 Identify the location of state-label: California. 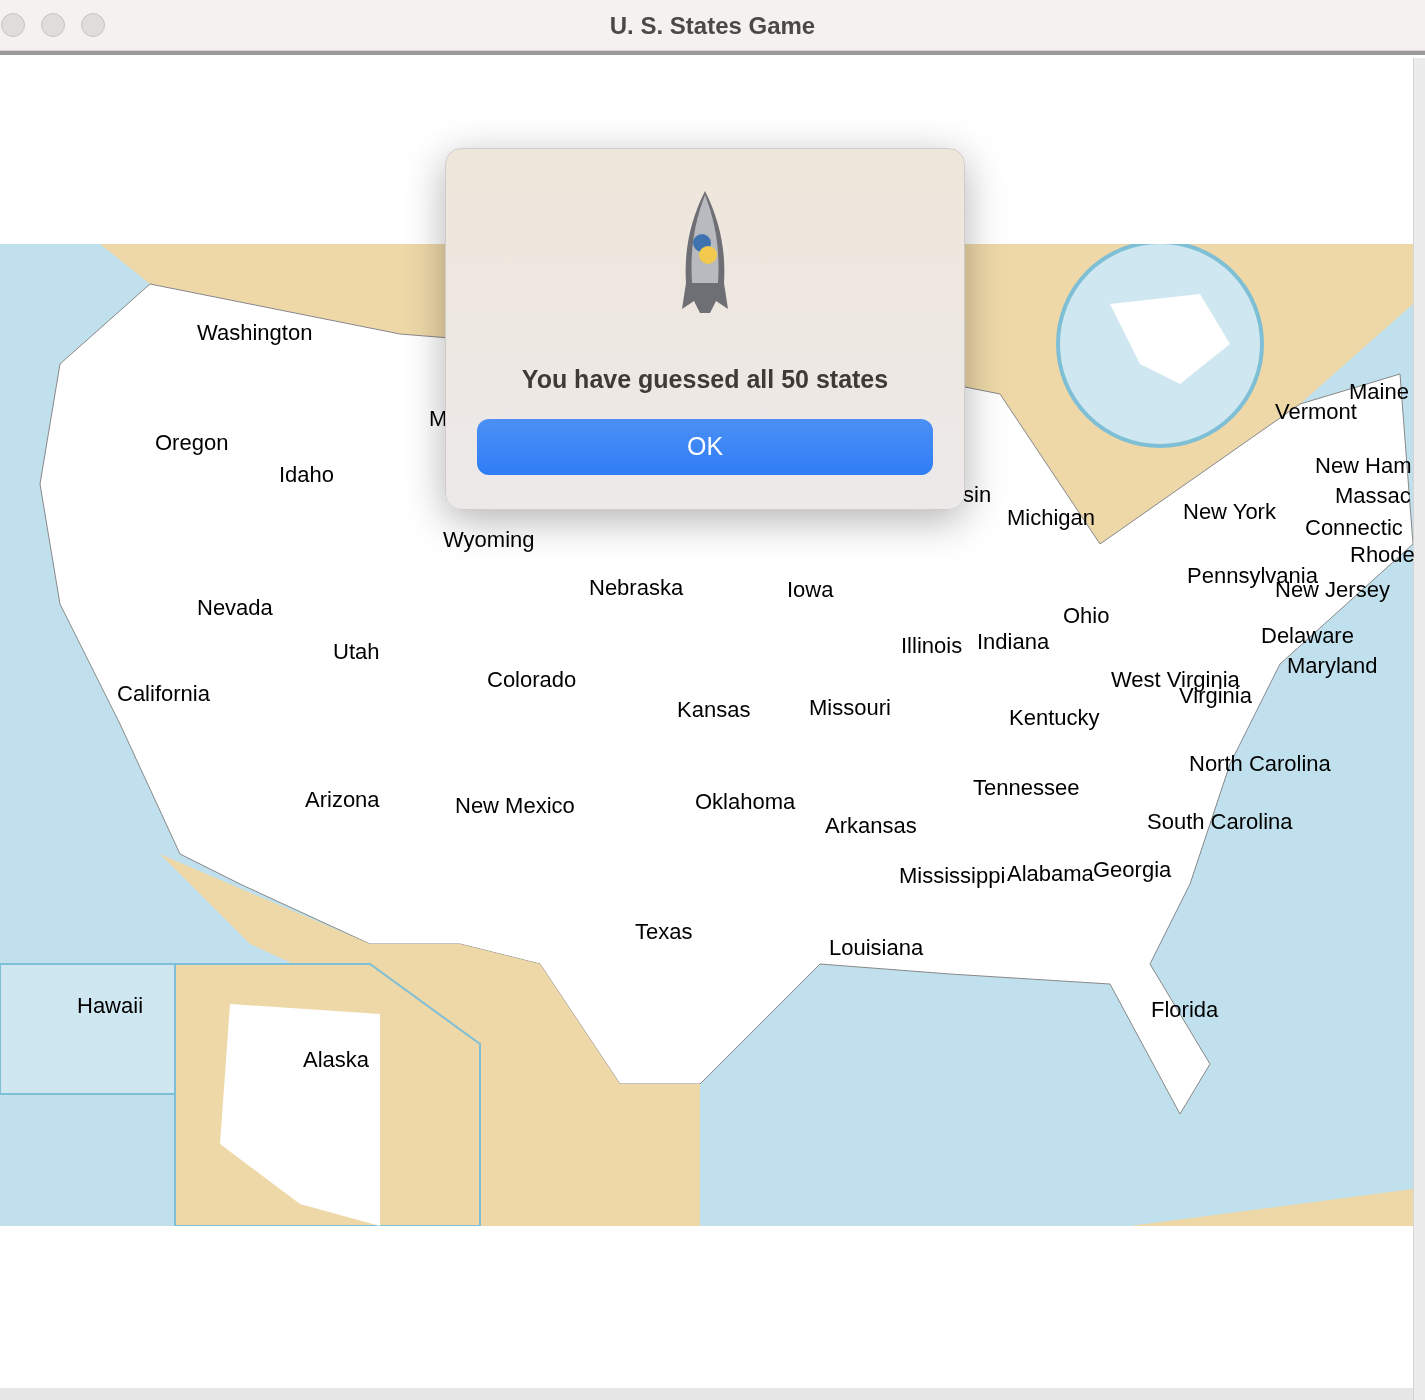
(163, 694).